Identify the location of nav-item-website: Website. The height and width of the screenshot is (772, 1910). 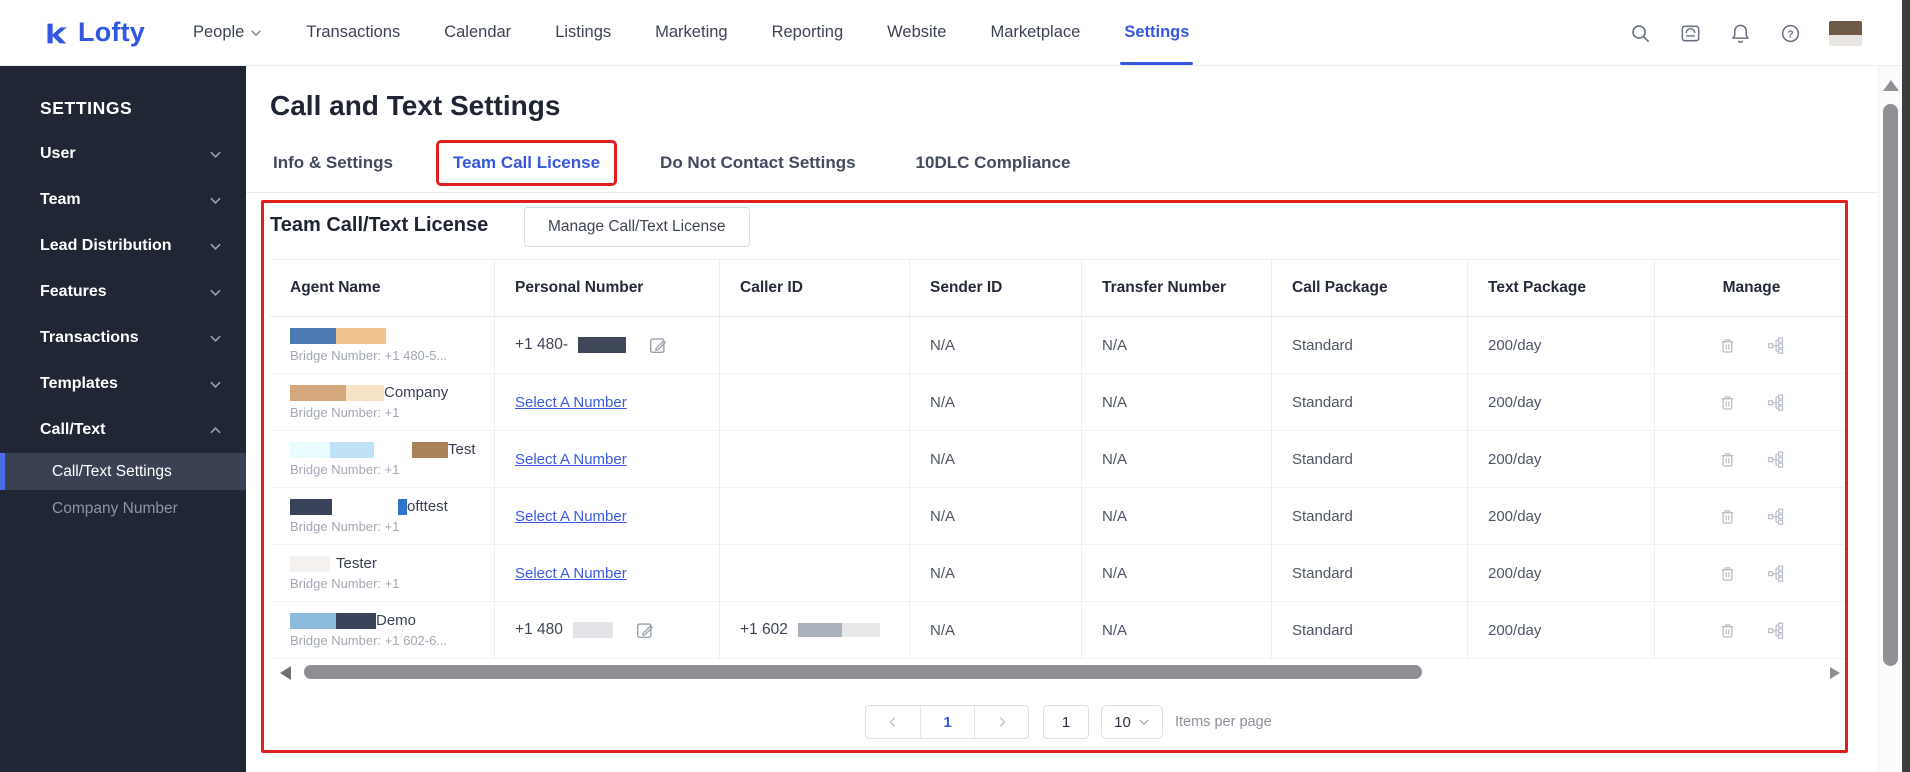
(916, 32).